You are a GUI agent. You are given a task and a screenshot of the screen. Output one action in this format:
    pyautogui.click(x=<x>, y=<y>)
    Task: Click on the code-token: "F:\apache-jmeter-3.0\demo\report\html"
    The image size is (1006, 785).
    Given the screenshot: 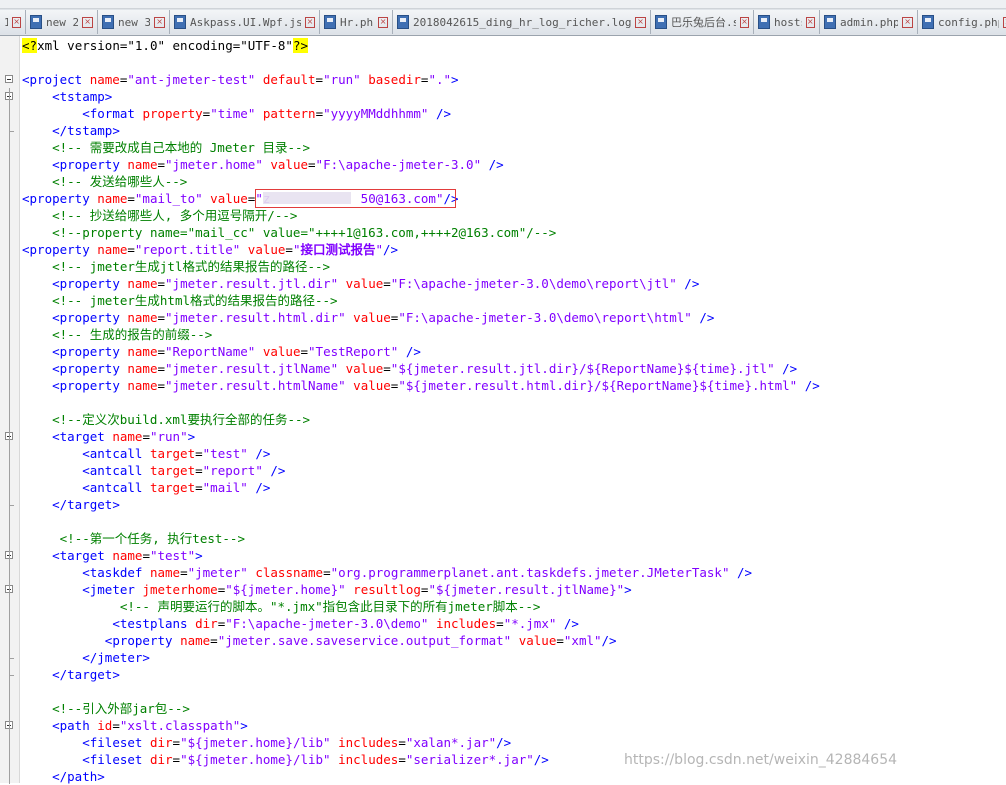 What is the action you would take?
    pyautogui.click(x=545, y=317)
    